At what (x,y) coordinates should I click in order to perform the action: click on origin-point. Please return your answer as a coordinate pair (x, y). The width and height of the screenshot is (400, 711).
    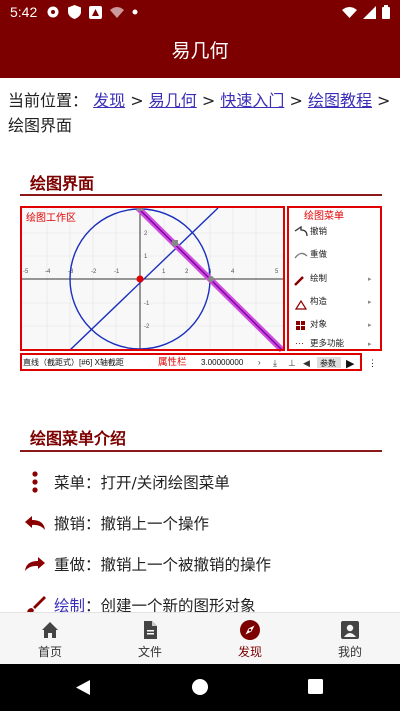
    Looking at the image, I should click on (140, 279).